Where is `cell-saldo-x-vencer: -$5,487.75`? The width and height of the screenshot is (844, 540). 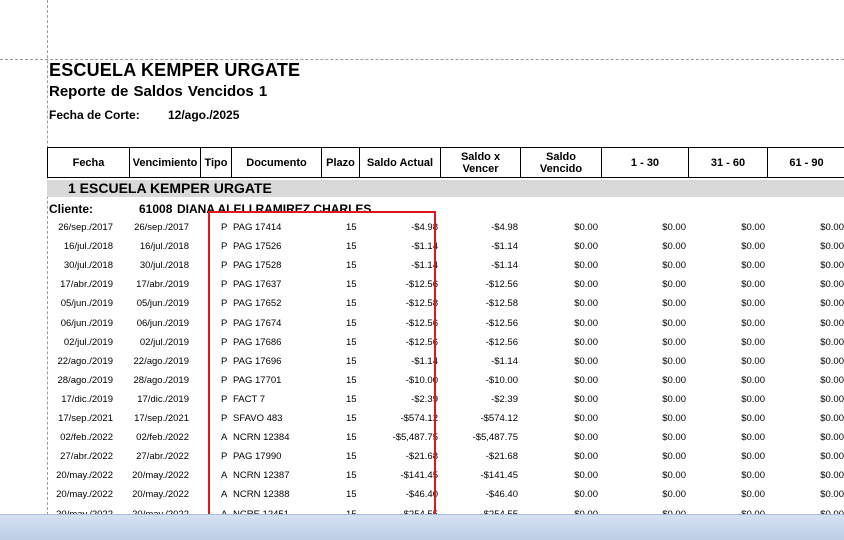
cell-saldo-x-vencer: -$5,487.75 is located at coordinates (495, 438).